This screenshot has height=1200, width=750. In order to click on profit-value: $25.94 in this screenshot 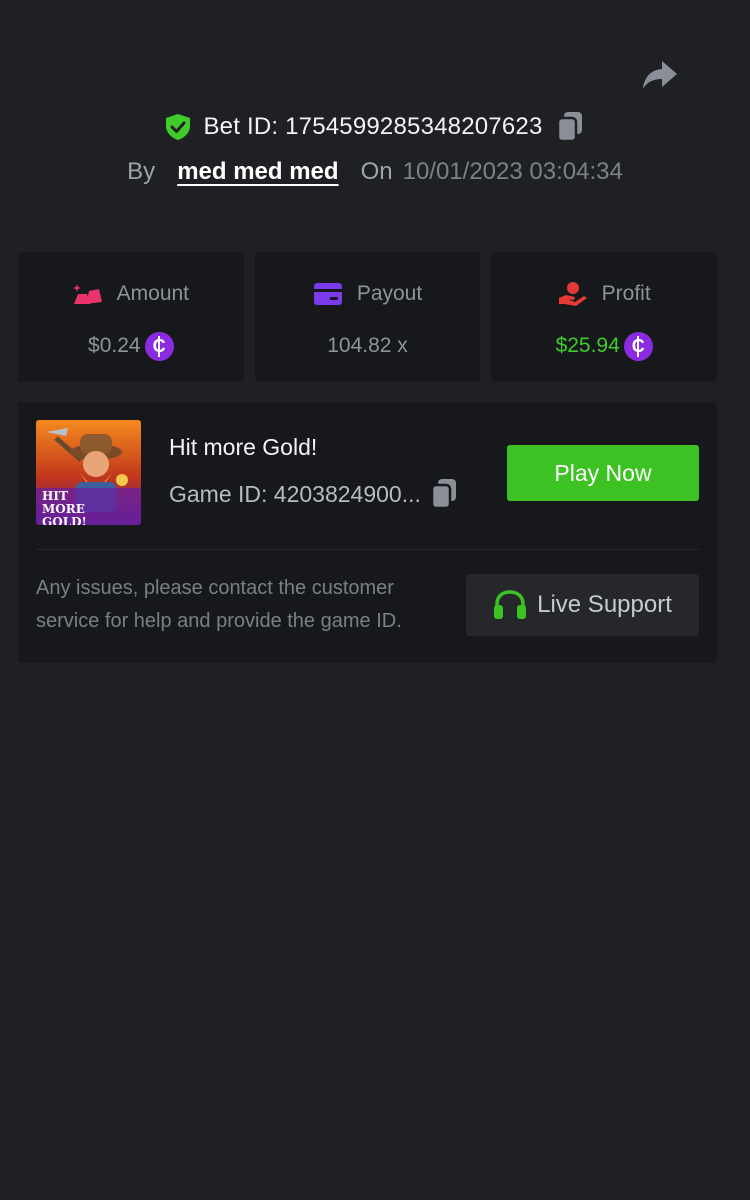, I will do `click(587, 345)`.